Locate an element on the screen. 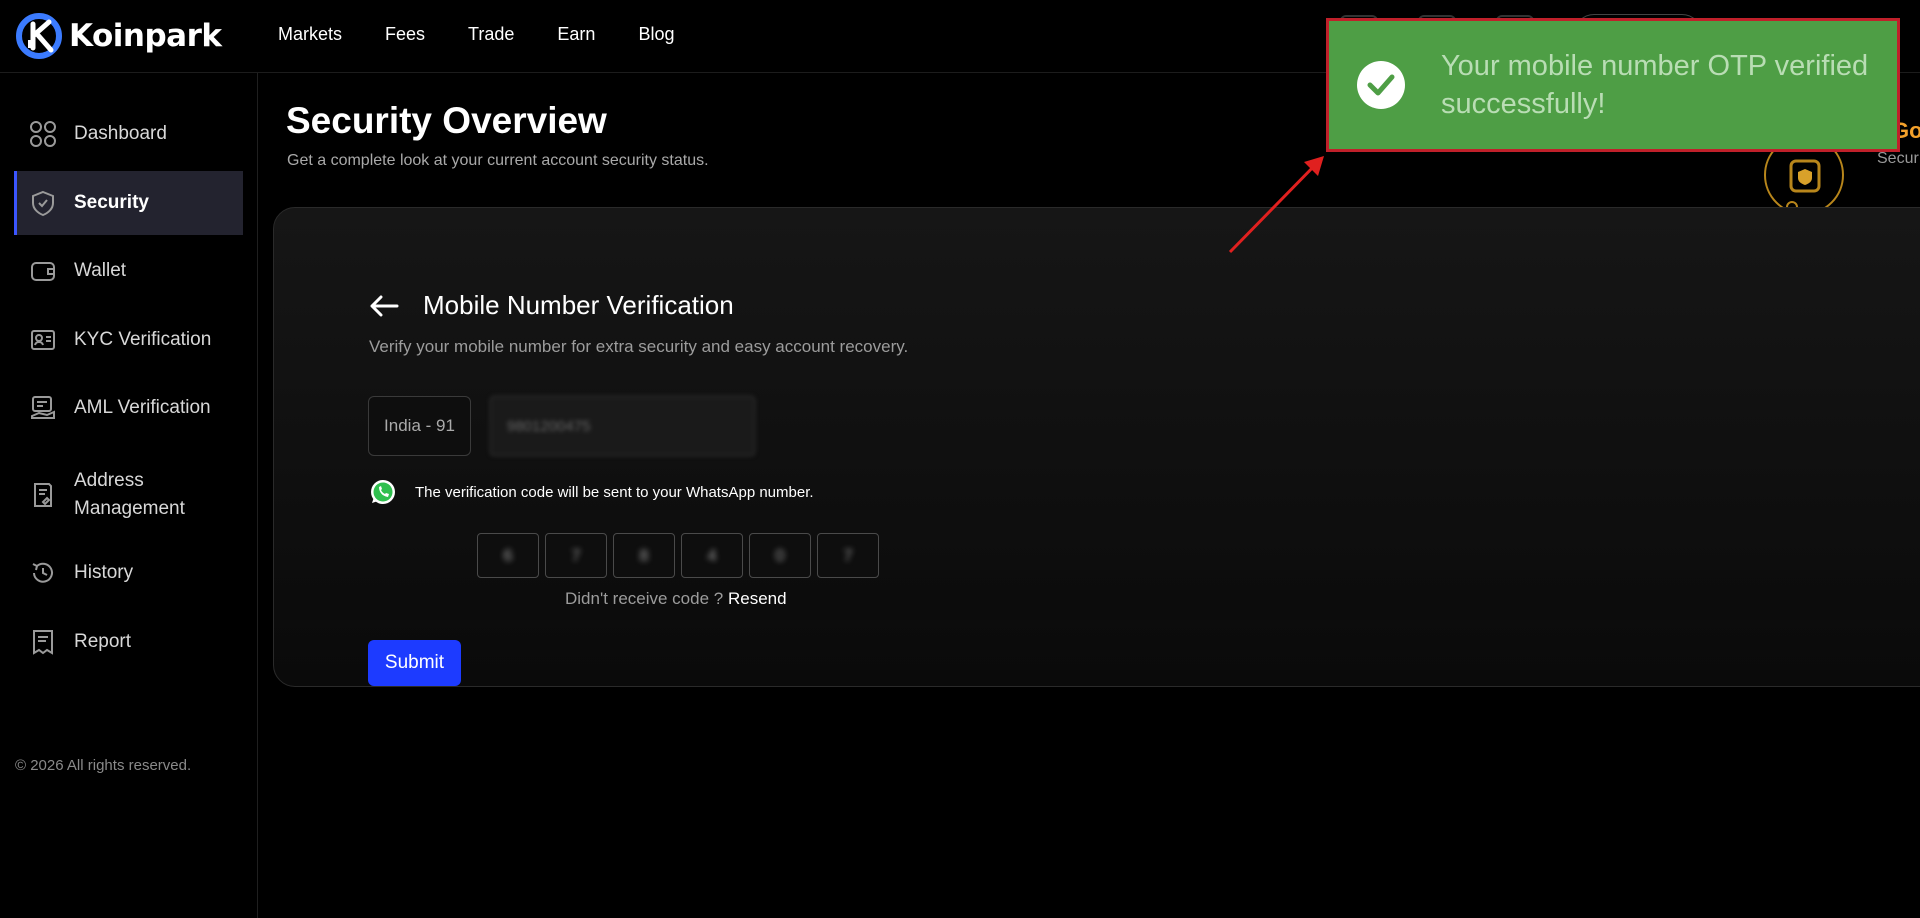  resend-prompt: Didn't receive code ? is located at coordinates (644, 598).